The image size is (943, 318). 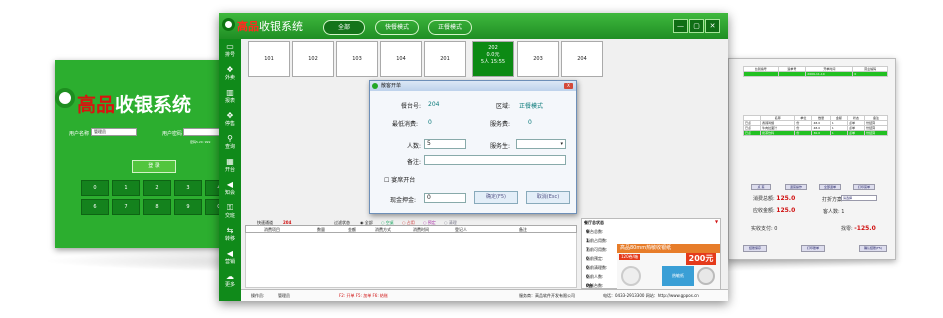 What do you see at coordinates (230, 168) in the screenshot?
I see `sidebar-item-open-table: ▦ 开台` at bounding box center [230, 168].